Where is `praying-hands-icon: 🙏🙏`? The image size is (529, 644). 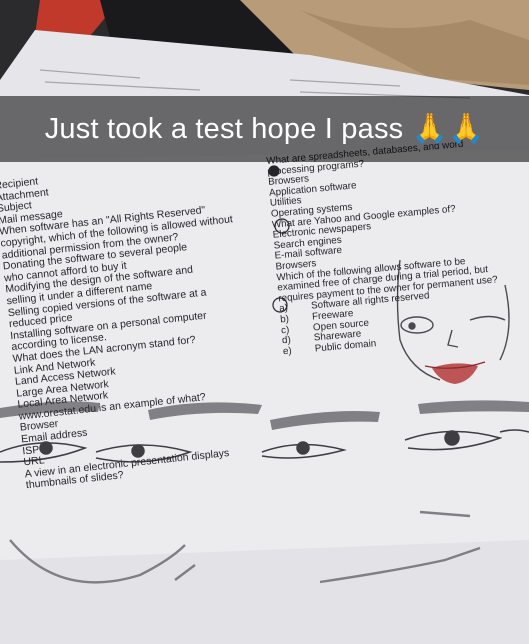 praying-hands-icon: 🙏🙏 is located at coordinates (448, 129).